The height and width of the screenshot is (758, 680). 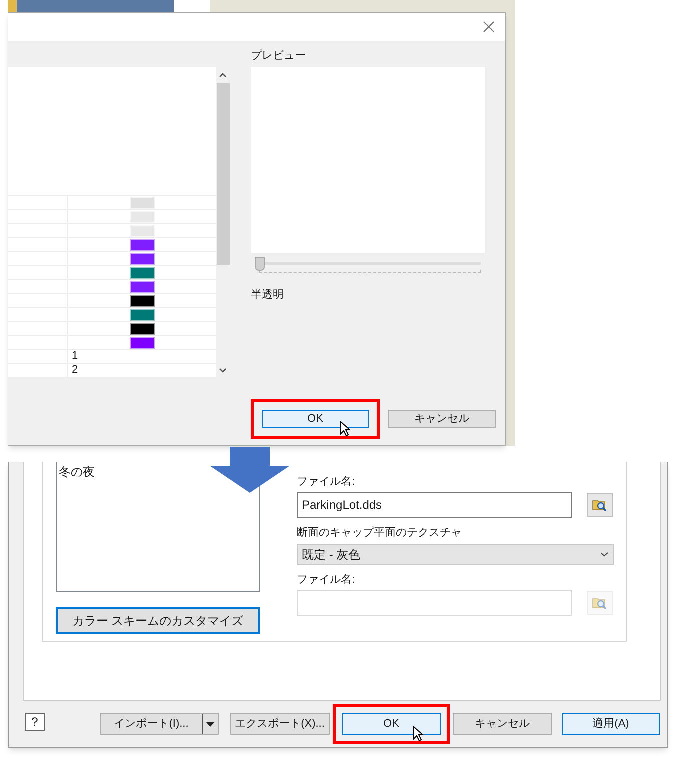 What do you see at coordinates (158, 620) in the screenshot?
I see `customize-button: カラー スキームのカスタマイズ` at bounding box center [158, 620].